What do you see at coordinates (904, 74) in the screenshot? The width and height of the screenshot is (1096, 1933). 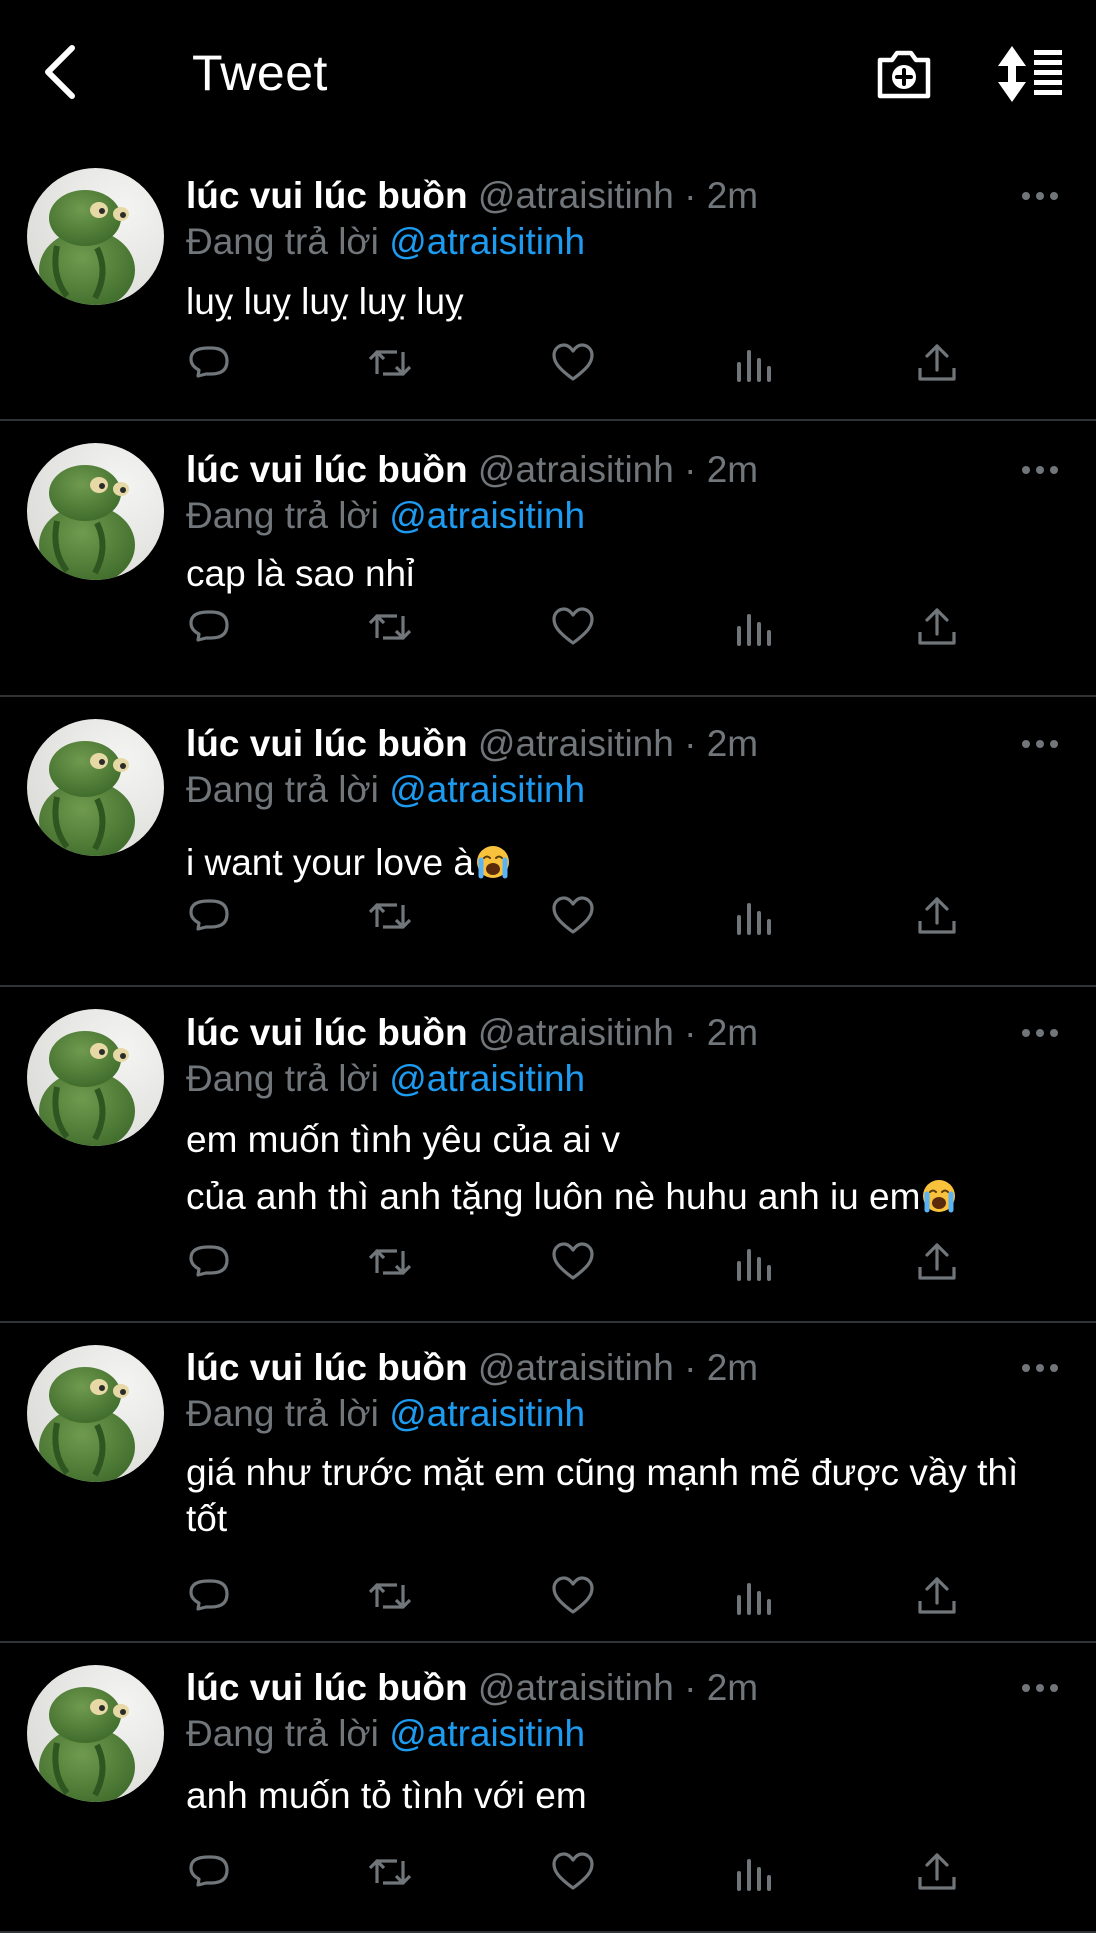 I see `camera-button` at bounding box center [904, 74].